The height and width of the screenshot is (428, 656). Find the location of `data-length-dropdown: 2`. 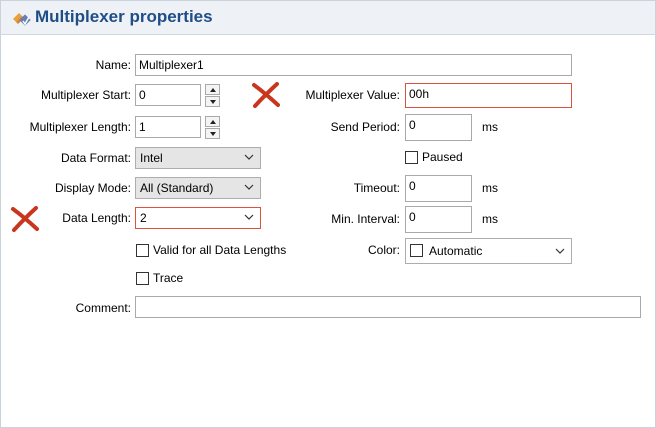

data-length-dropdown: 2 is located at coordinates (198, 218).